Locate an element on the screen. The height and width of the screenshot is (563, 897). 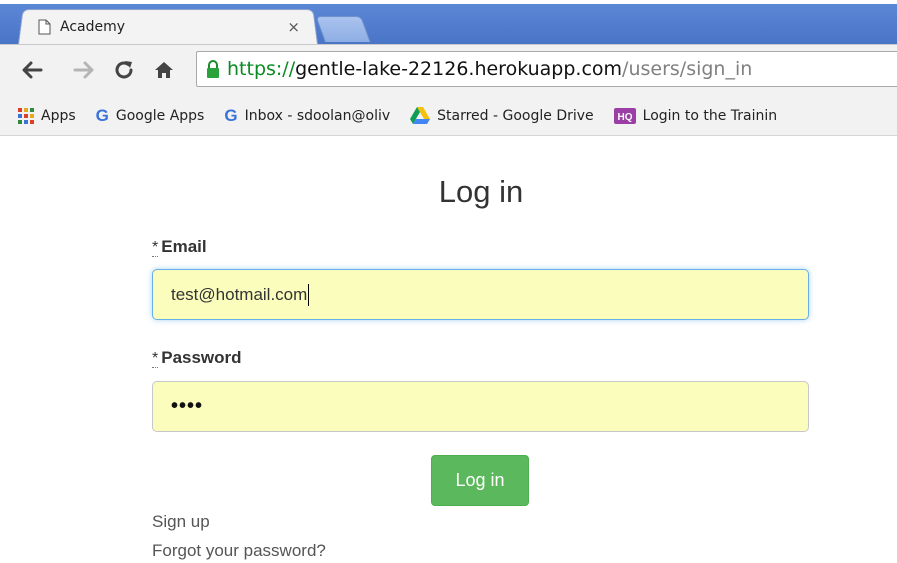
password-label-text: Password is located at coordinates (201, 357).